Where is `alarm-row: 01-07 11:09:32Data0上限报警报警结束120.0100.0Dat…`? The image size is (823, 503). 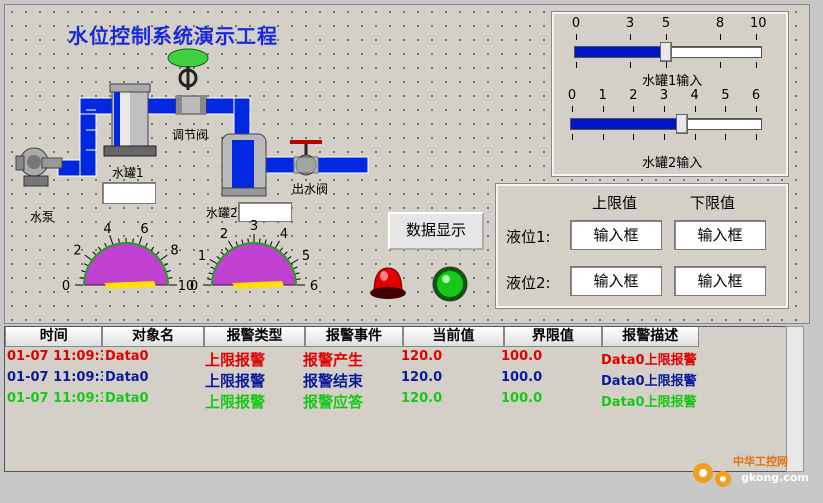
alarm-row: 01-07 11:09:32Data0上限报警报警结束120.0100.0Dat… is located at coordinates (352, 380).